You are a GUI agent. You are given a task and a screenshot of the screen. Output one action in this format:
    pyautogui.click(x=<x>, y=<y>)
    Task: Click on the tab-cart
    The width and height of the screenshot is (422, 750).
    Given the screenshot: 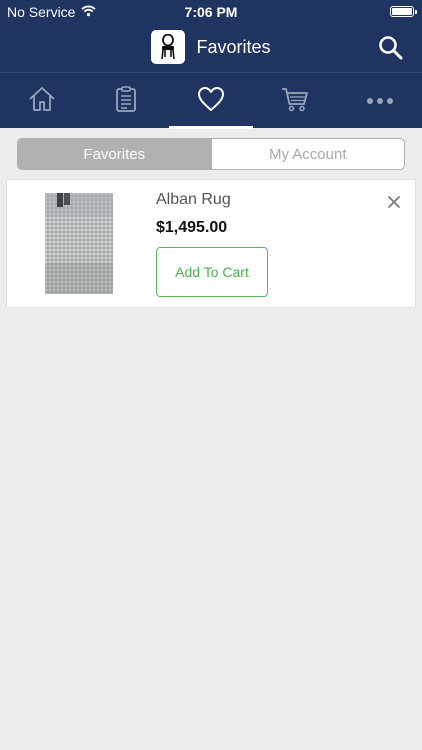 What is the action you would take?
    pyautogui.click(x=295, y=101)
    